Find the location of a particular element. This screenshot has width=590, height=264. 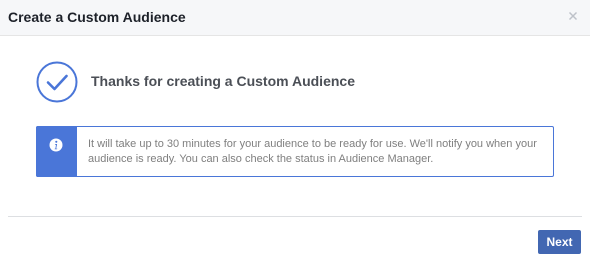

close-icon is located at coordinates (573, 16).